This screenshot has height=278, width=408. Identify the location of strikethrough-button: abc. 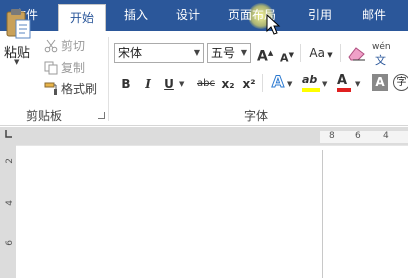
(206, 84).